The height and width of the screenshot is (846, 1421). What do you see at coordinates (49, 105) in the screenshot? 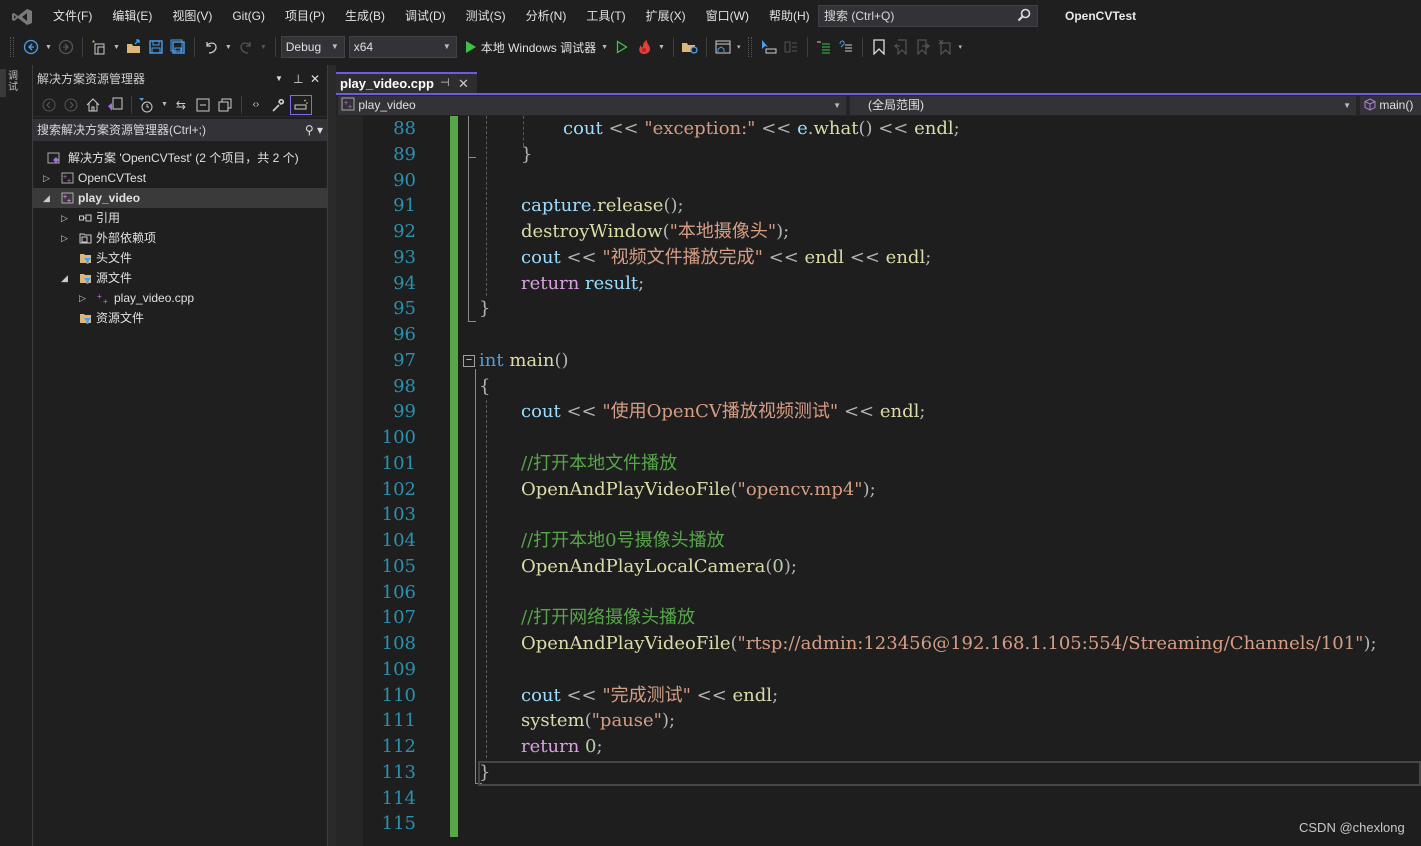
I see `back-button` at bounding box center [49, 105].